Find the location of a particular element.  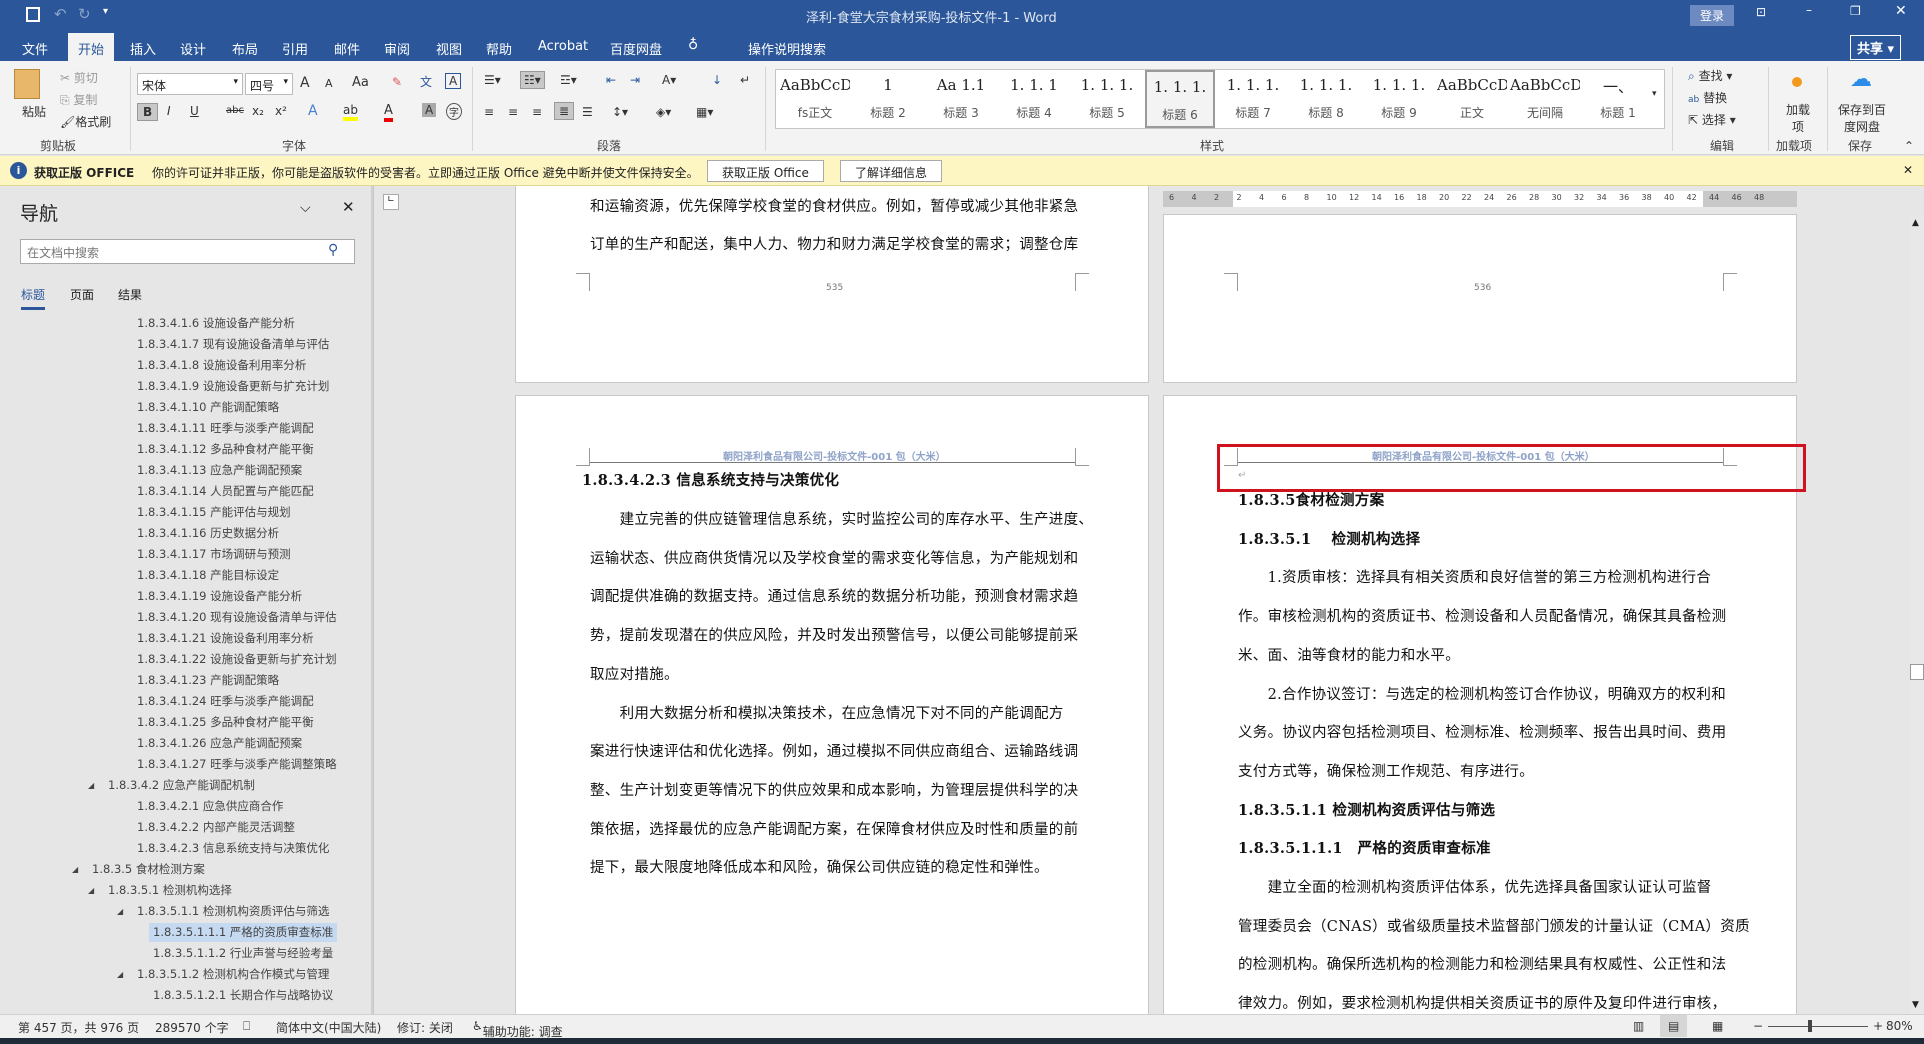

style-item: 1. 1. 1. 标题 5 is located at coordinates (1107, 99).